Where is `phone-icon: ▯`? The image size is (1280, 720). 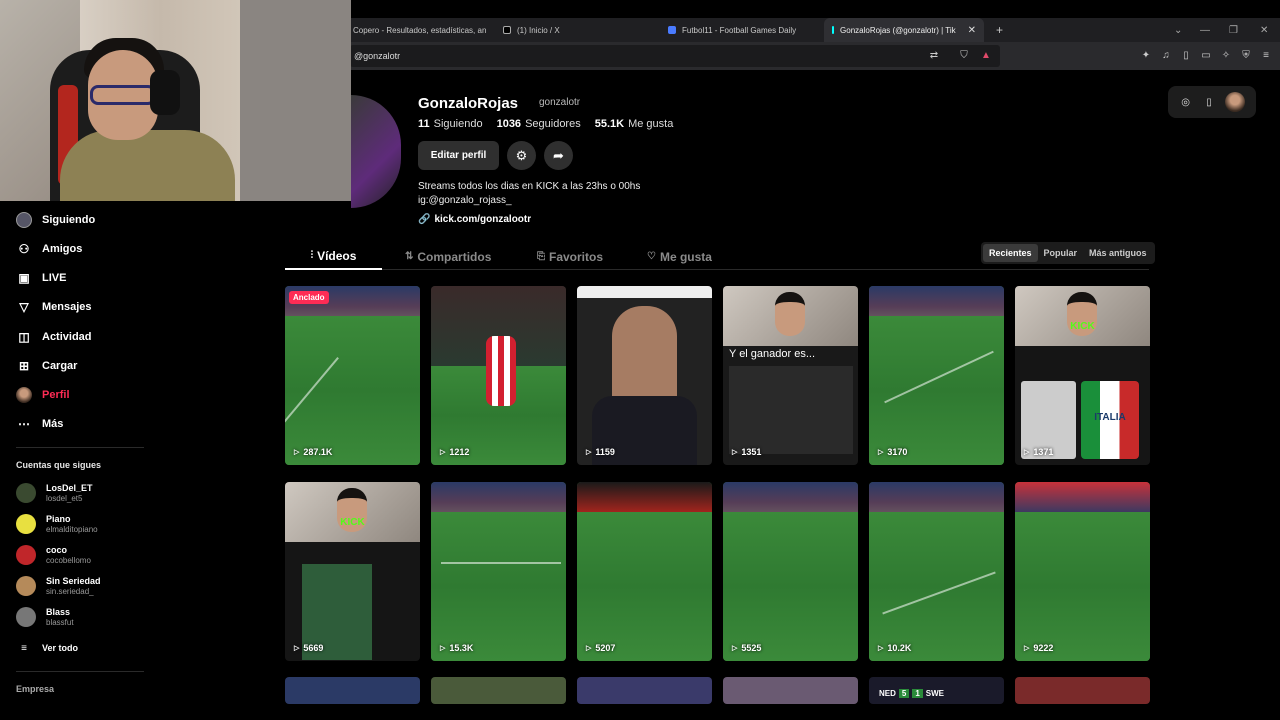 phone-icon: ▯ is located at coordinates (1209, 102).